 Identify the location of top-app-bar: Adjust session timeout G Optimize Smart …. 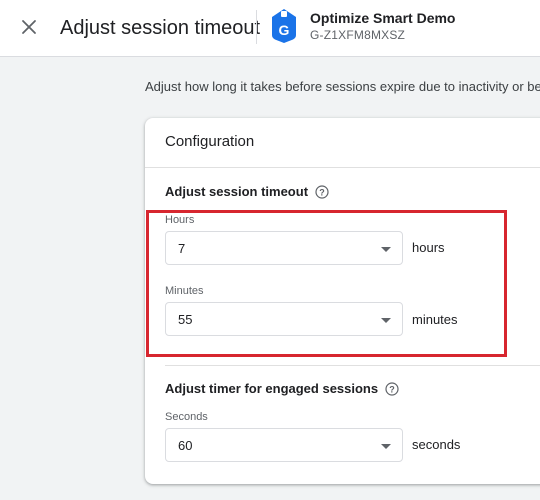
(270, 28).